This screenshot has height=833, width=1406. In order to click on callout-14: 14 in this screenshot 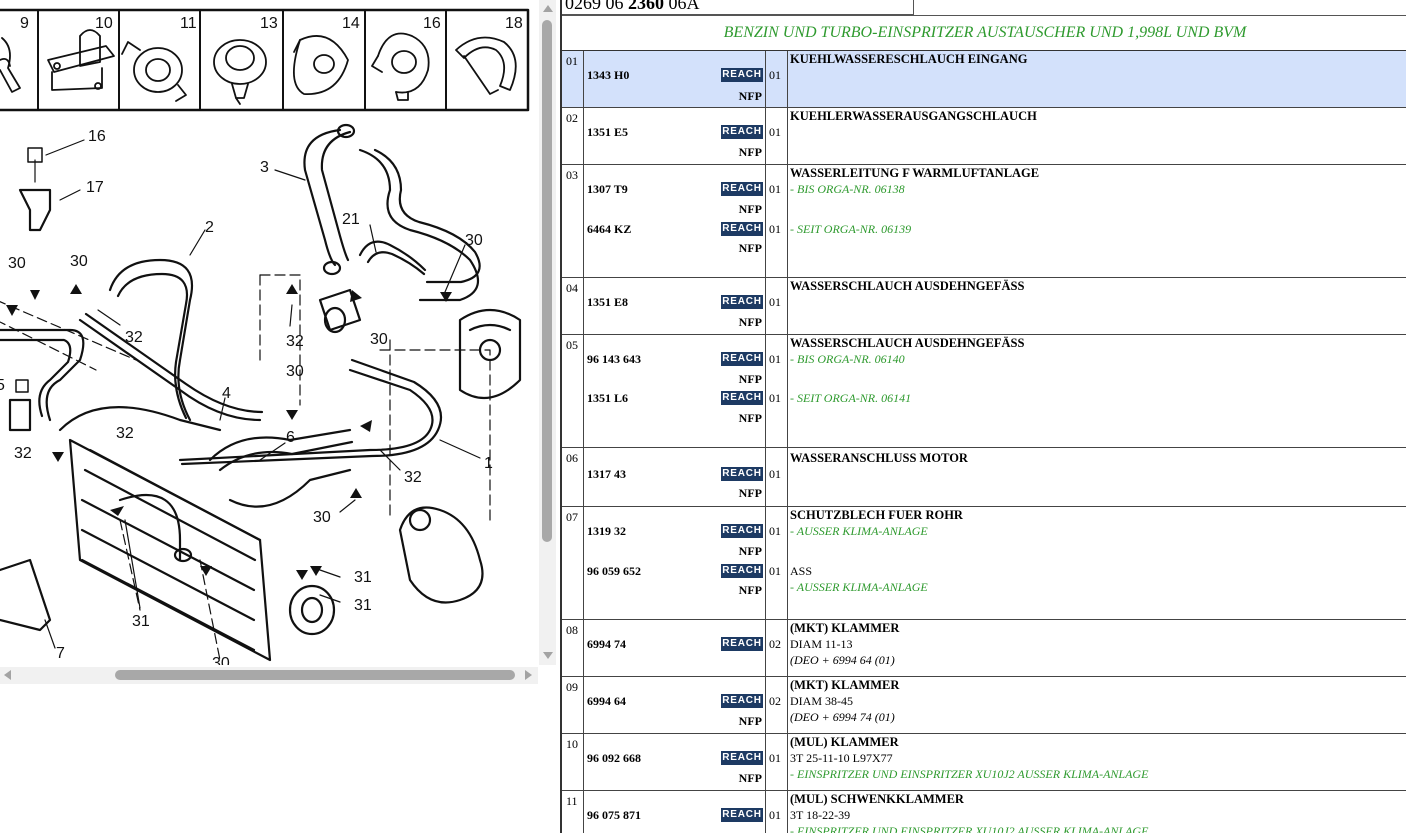, I will do `click(351, 23)`.